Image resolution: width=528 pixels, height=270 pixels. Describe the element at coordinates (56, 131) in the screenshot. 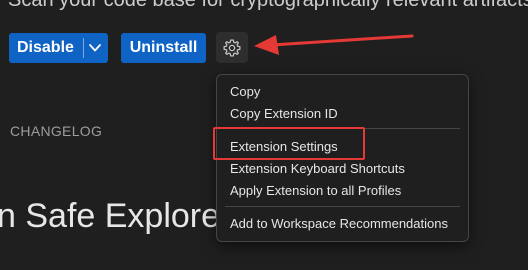

I see `tab-changelog: CHANGELOG` at that location.